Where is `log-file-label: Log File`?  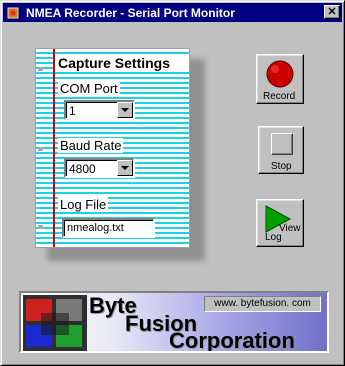
log-file-label: Log File is located at coordinates (83, 204).